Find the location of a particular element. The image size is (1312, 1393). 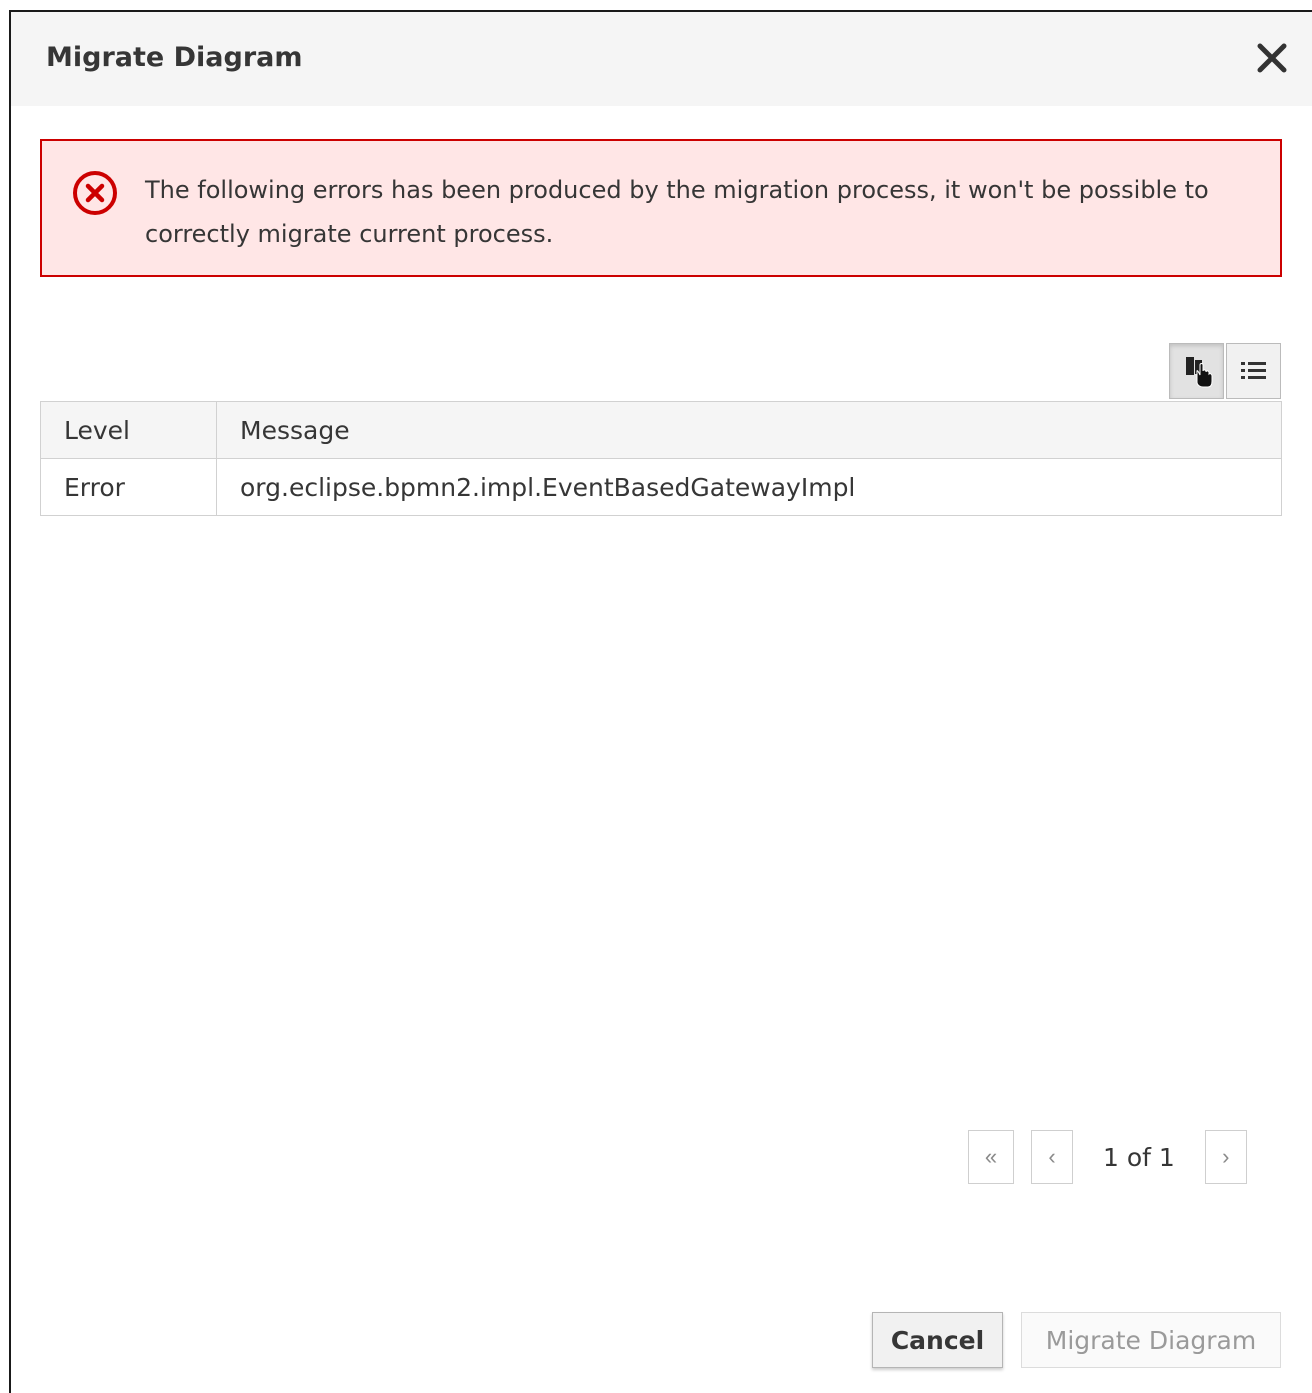

cell-level: Error is located at coordinates (128, 487).